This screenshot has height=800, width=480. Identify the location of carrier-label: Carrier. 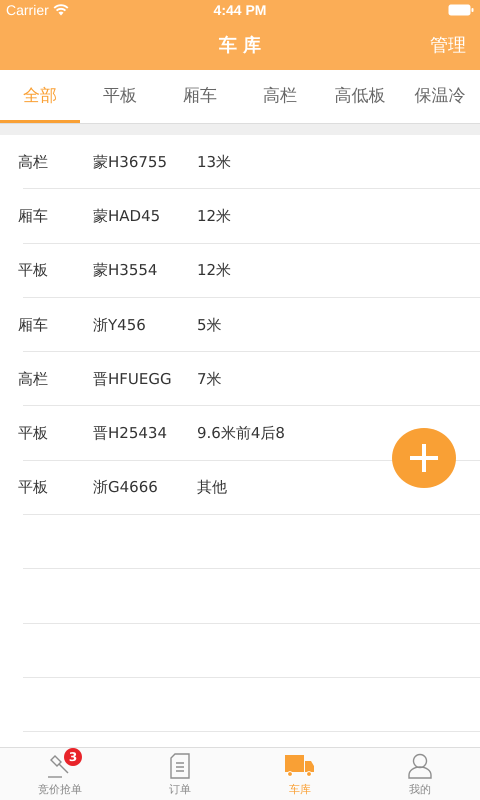
(27, 10).